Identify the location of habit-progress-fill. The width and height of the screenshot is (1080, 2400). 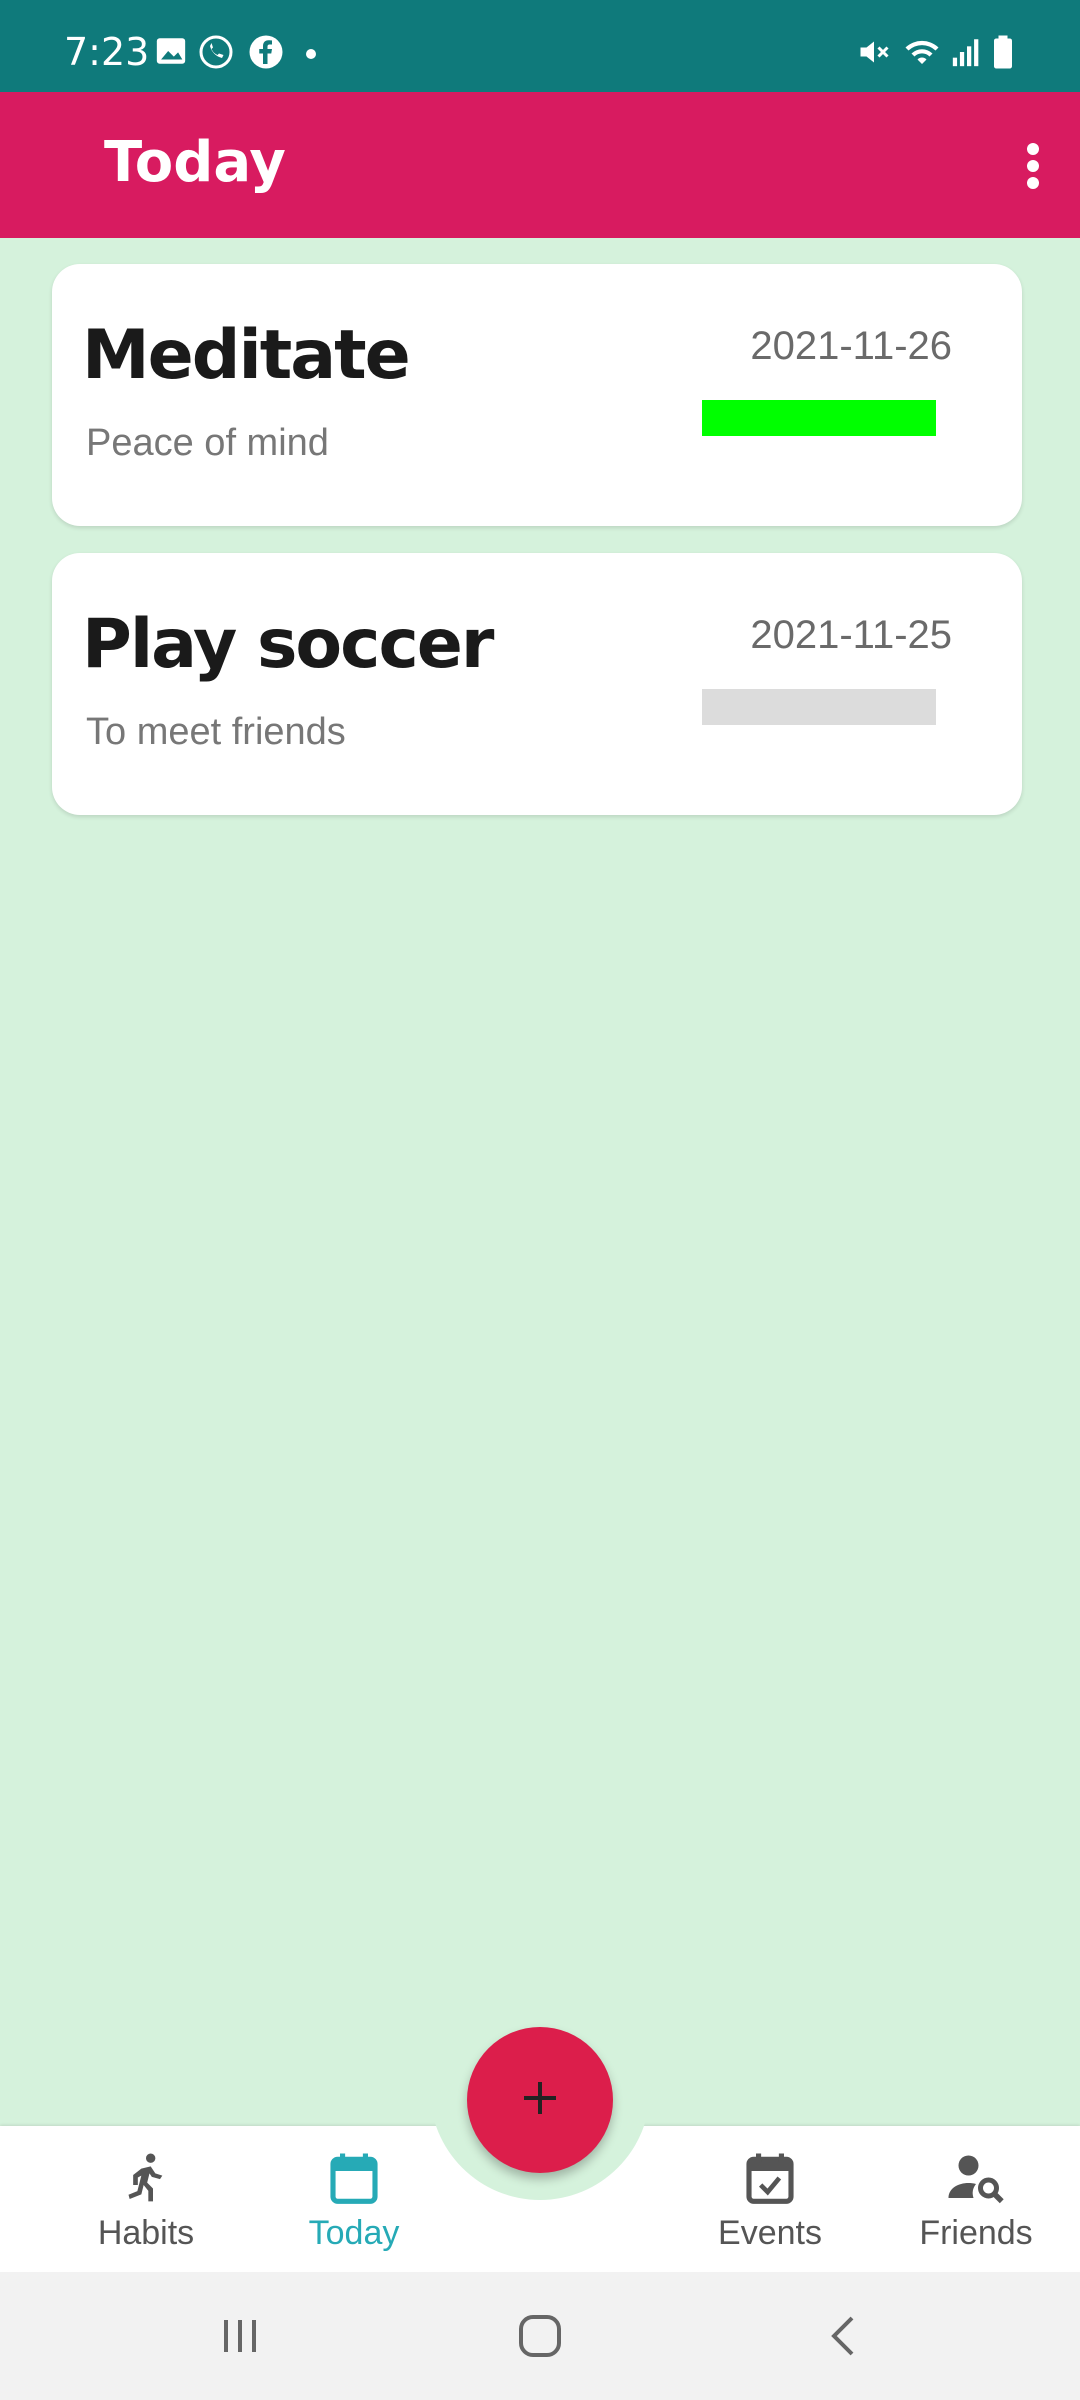
(819, 418).